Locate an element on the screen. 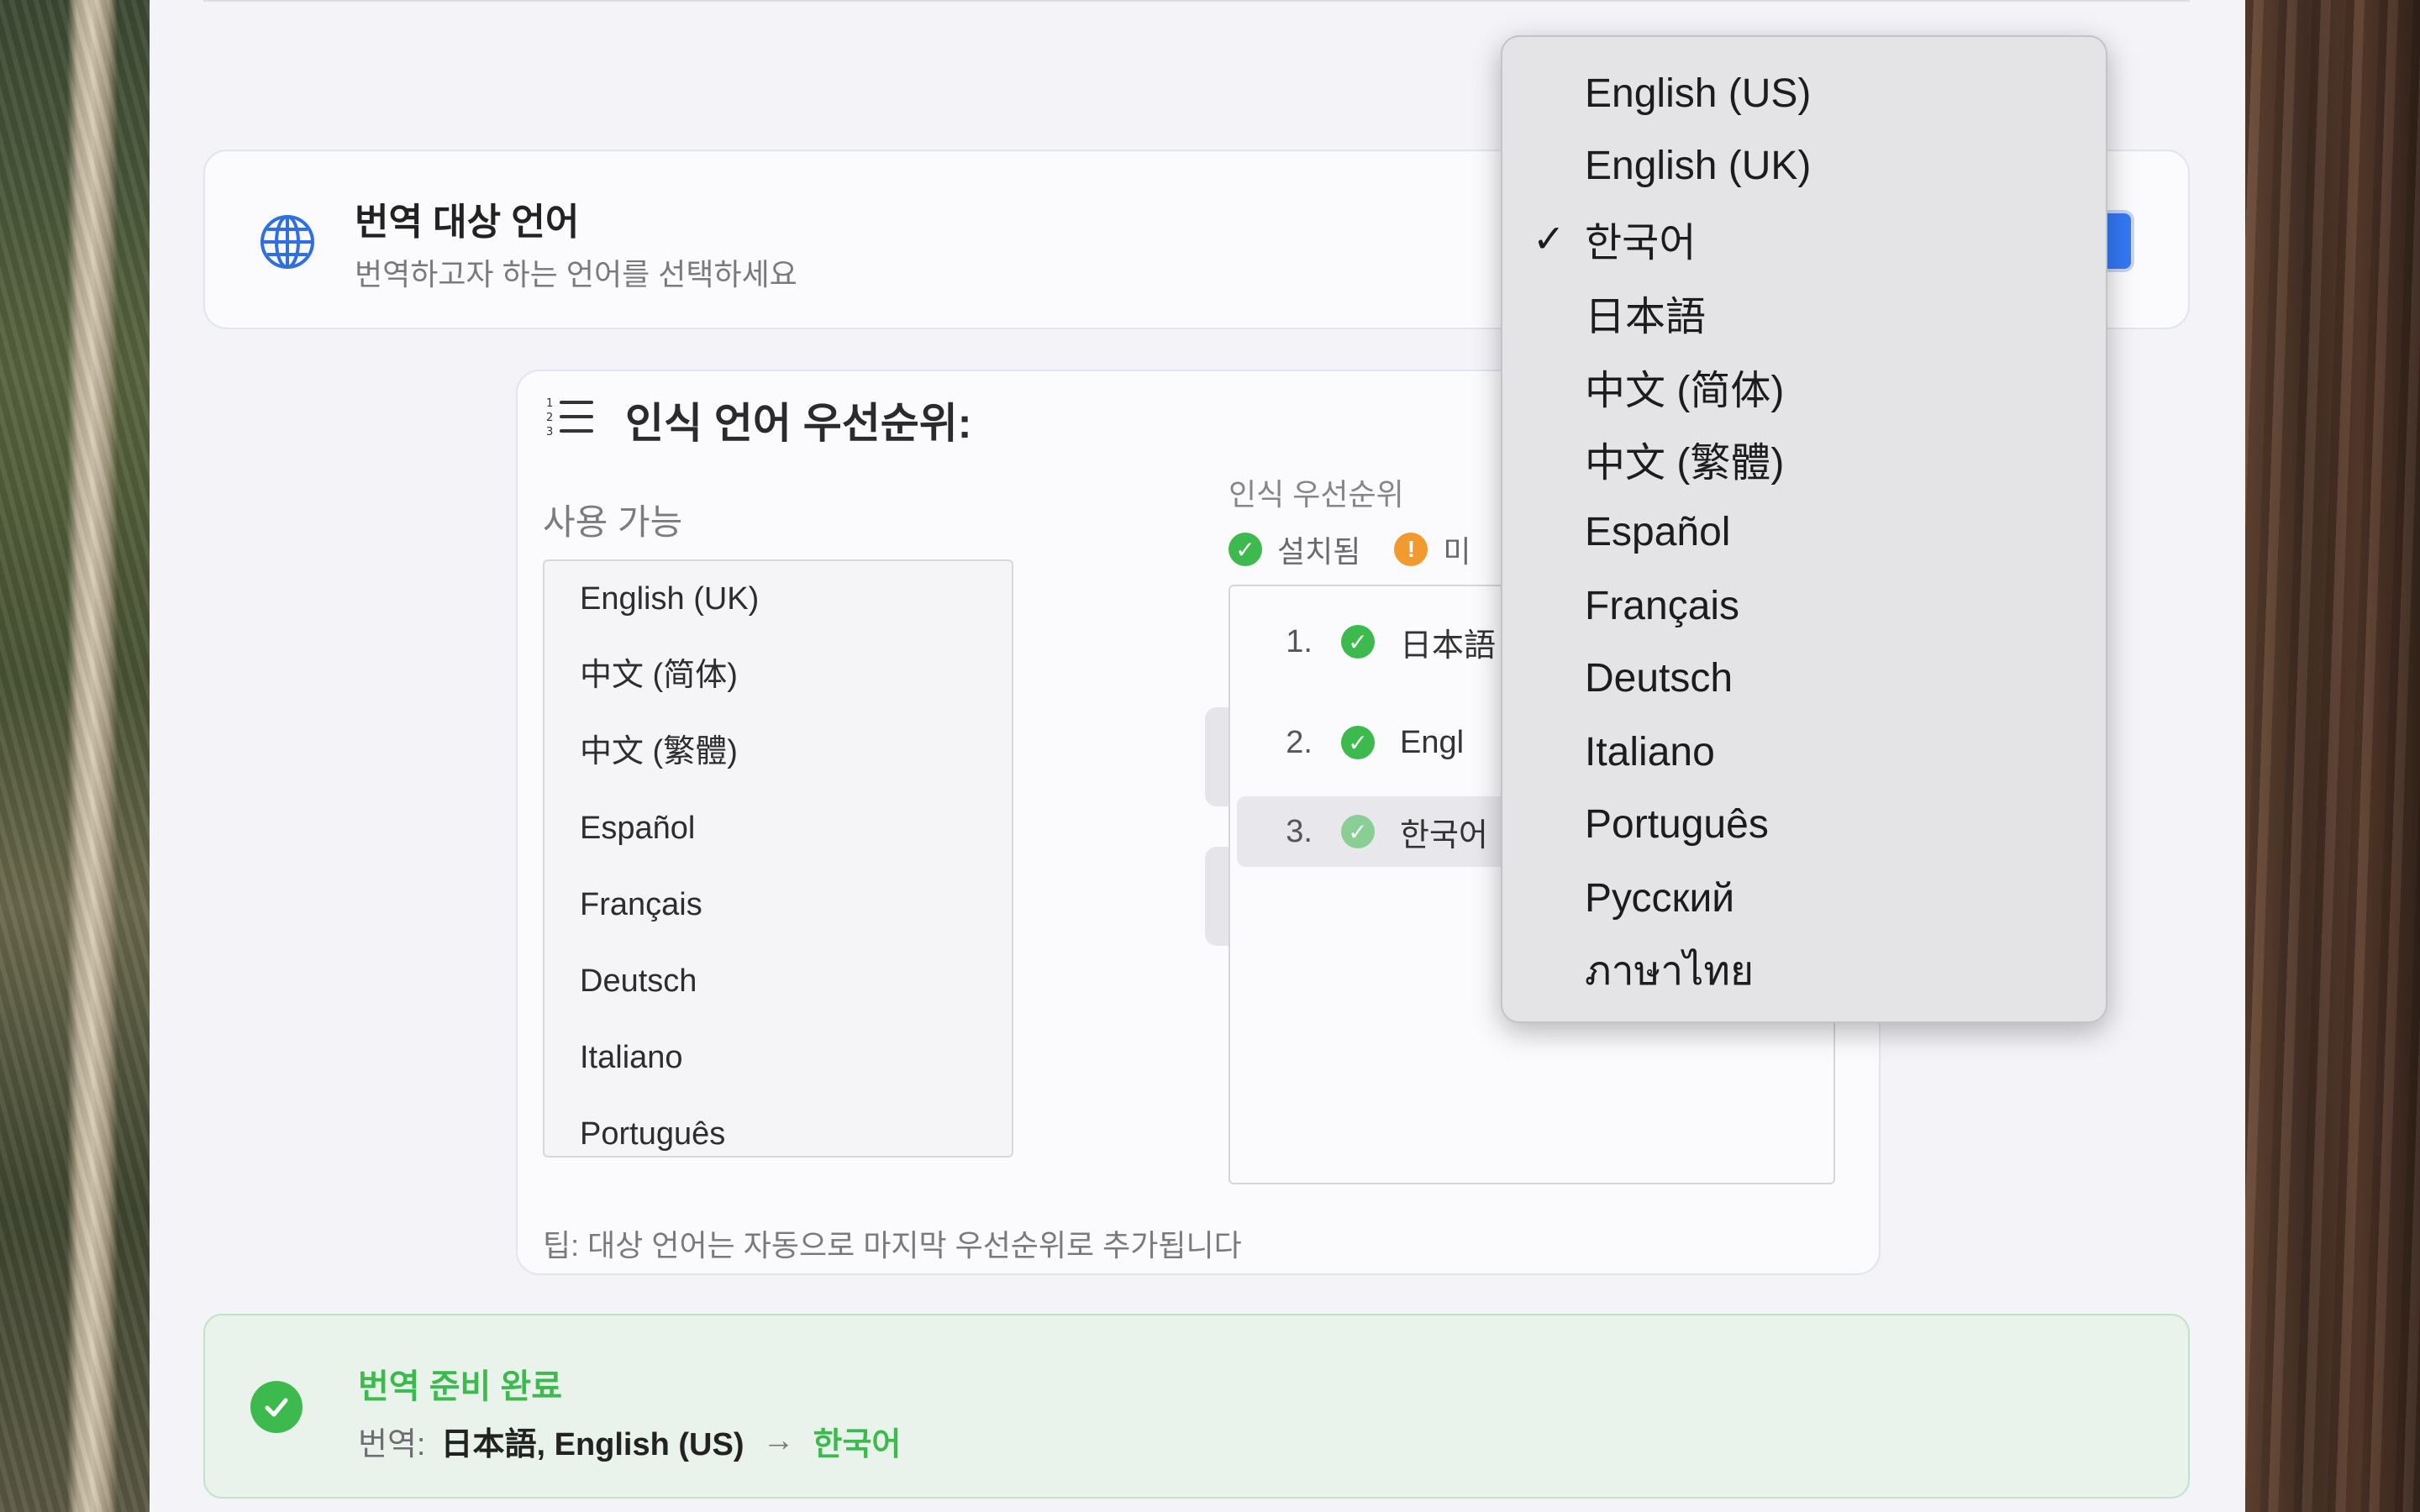 This screenshot has width=2420, height=1512. list-item: 中文 (繁體) is located at coordinates (778, 752).